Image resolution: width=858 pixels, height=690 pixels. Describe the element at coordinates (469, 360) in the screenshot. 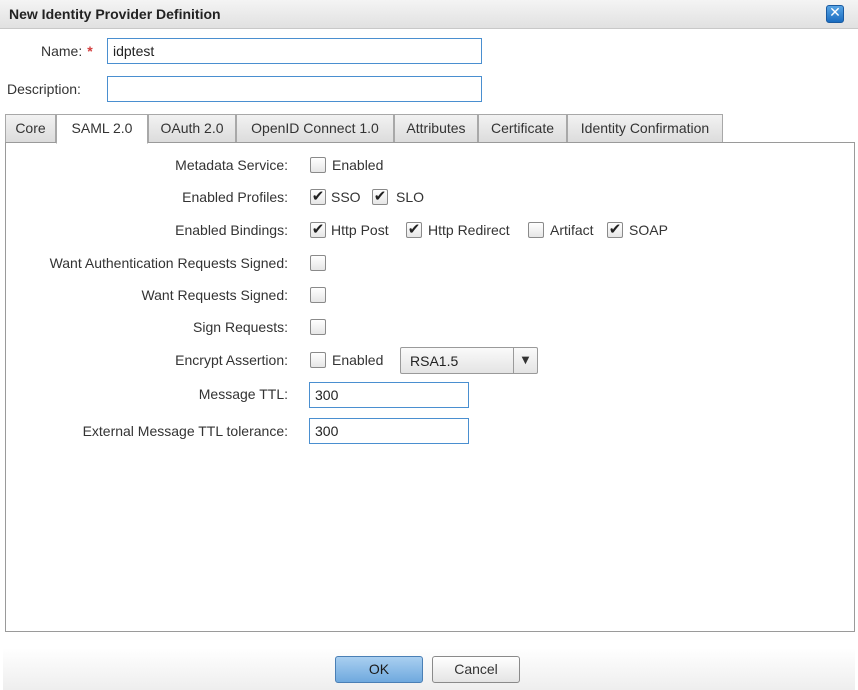

I see `encryption-algorithm-select: RSA1.5 ▼` at that location.